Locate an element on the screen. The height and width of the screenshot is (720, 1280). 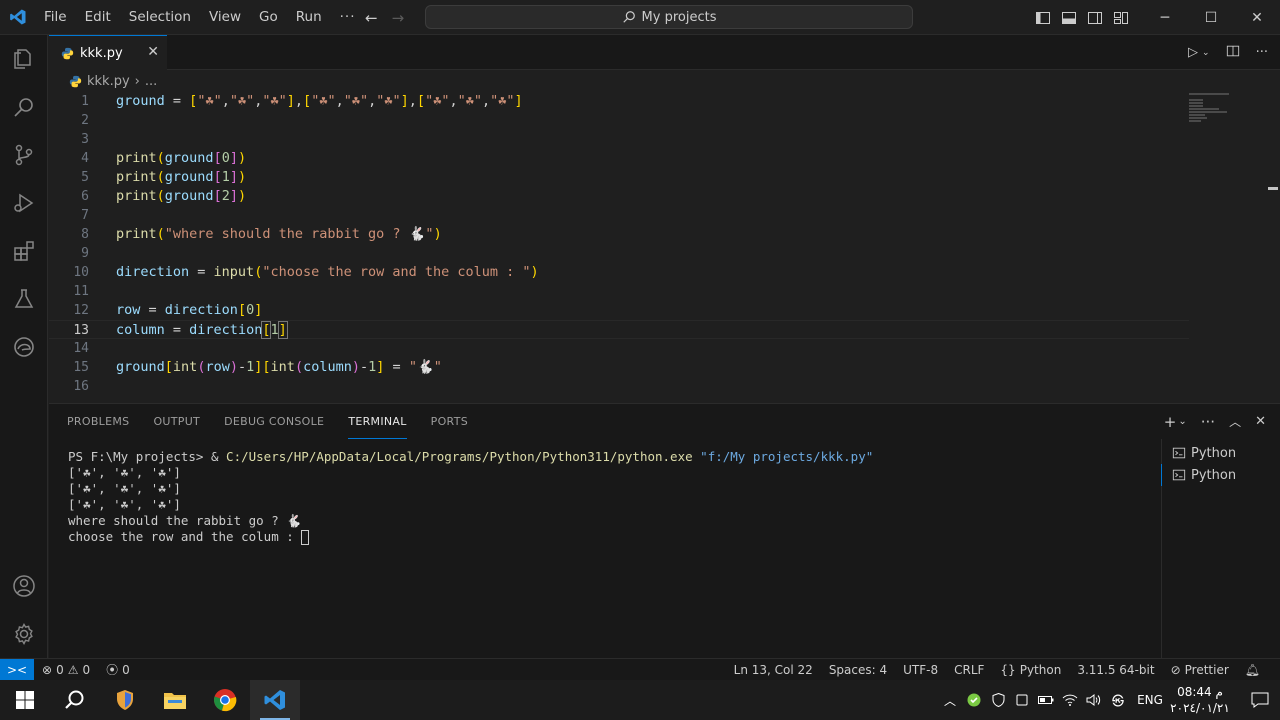
toggle-secondary-sidebar-icon is located at coordinates (1095, 17).